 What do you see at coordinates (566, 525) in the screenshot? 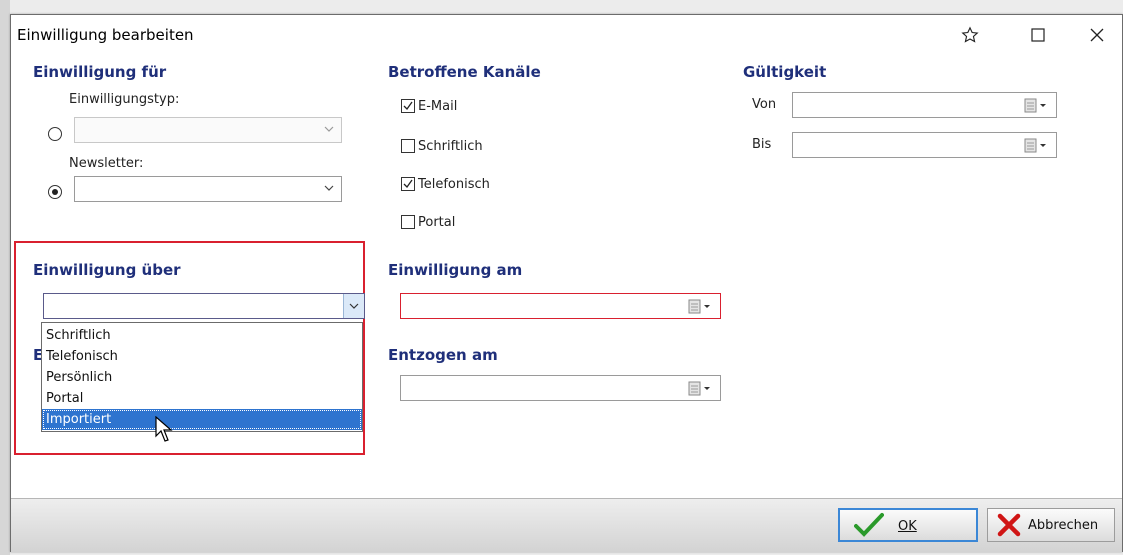
I see `dialog-footer: OK Abbrechen` at bounding box center [566, 525].